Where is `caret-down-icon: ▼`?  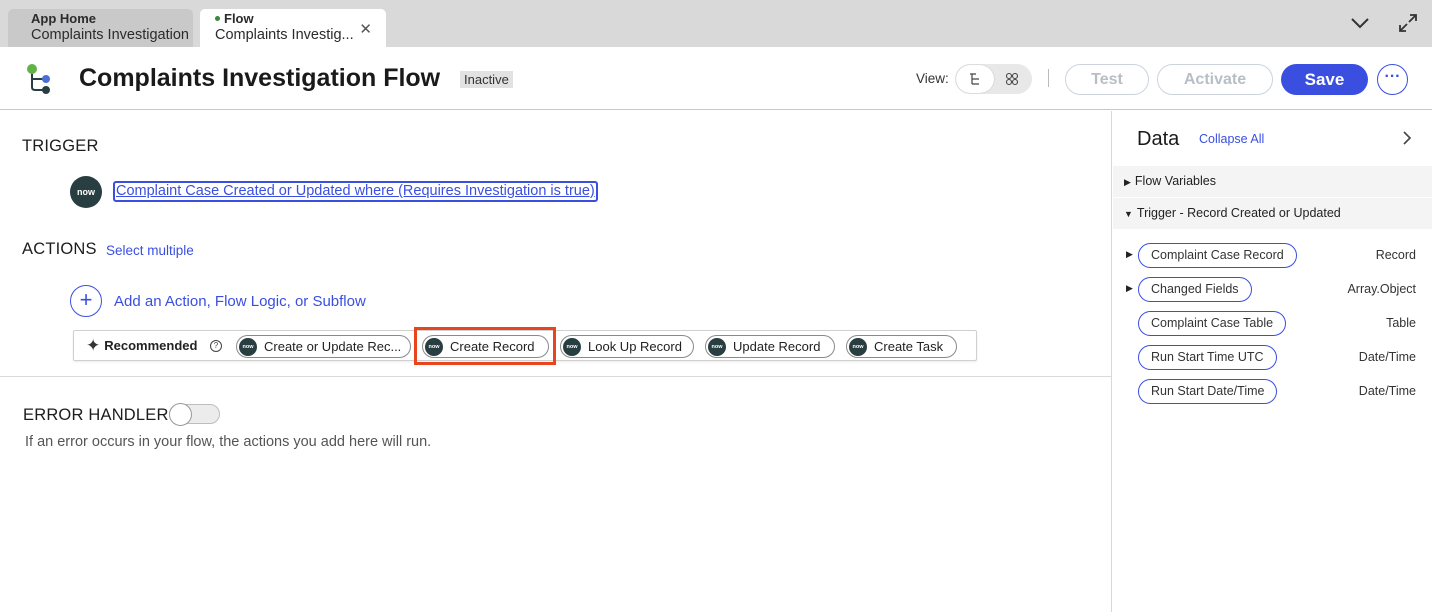
caret-down-icon: ▼ is located at coordinates (1128, 214).